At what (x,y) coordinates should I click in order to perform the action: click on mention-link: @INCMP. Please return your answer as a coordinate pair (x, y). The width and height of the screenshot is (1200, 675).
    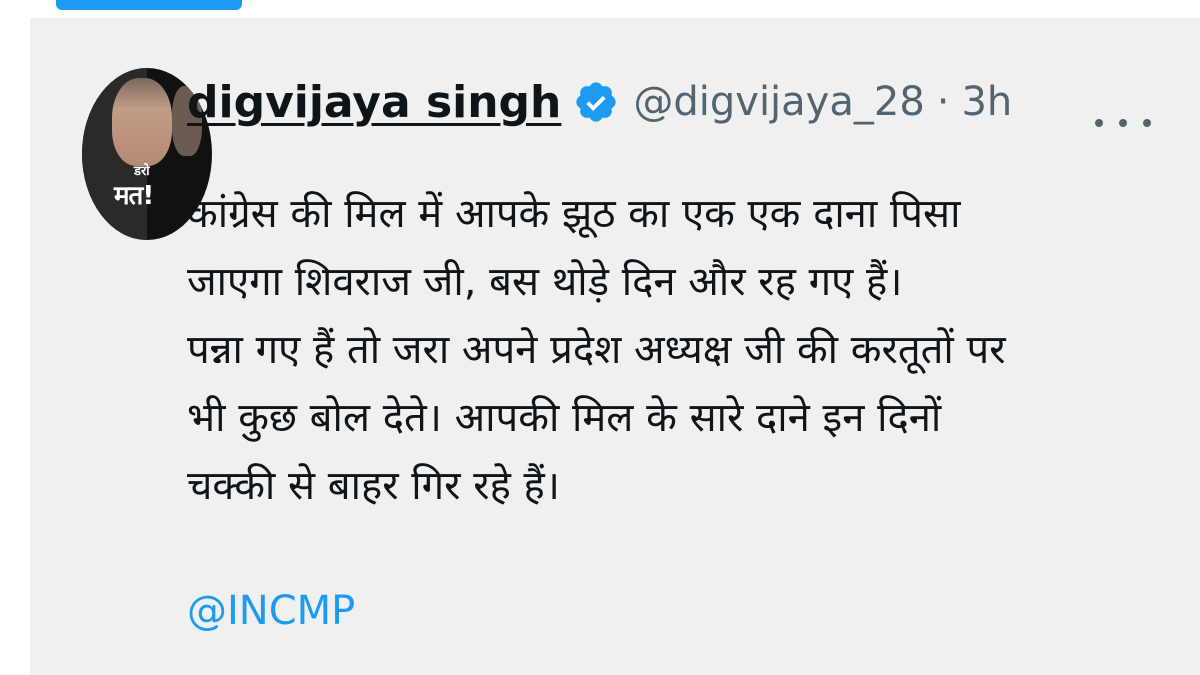
    Looking at the image, I should click on (271, 611).